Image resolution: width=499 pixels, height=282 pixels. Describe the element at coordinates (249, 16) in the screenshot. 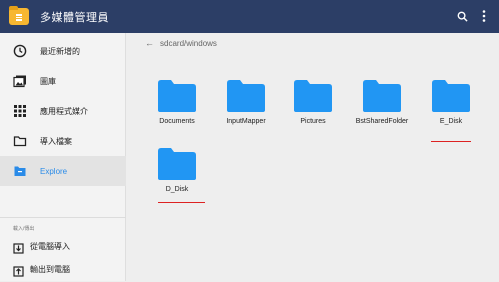

I see `app-bar: 多媒體管理員` at that location.